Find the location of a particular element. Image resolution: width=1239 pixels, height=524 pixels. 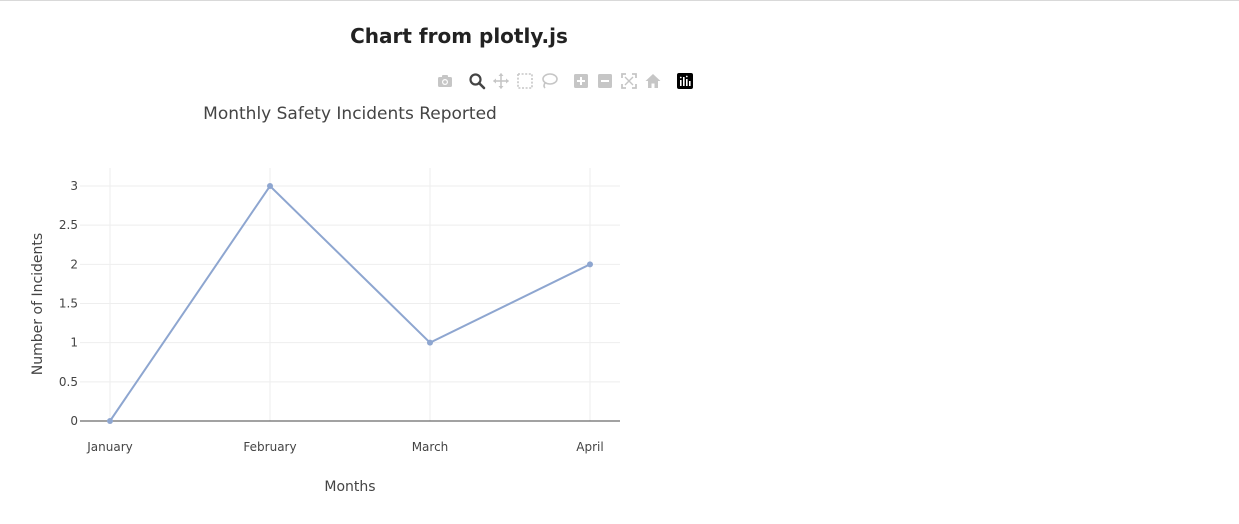

y-tick-label: 3 is located at coordinates (74, 186).